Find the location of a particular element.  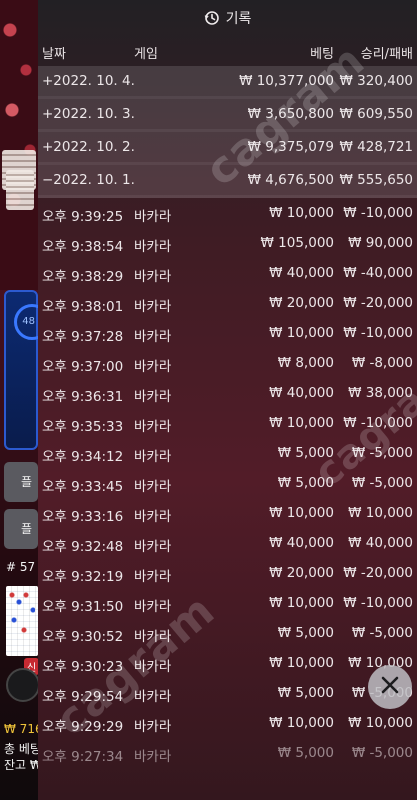

record-time: 오후 9:27:34 is located at coordinates (83, 757).